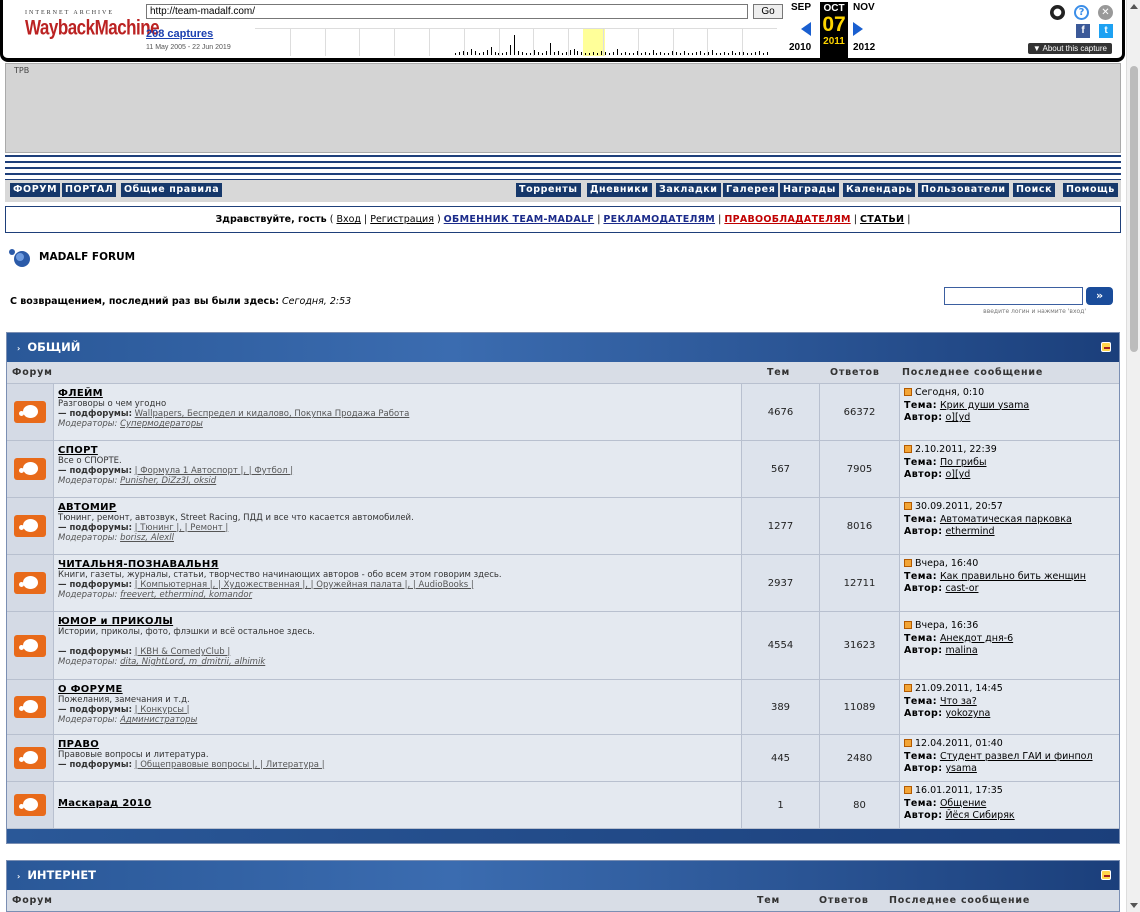  What do you see at coordinates (1013, 296) in the screenshot?
I see `quick-login-input` at bounding box center [1013, 296].